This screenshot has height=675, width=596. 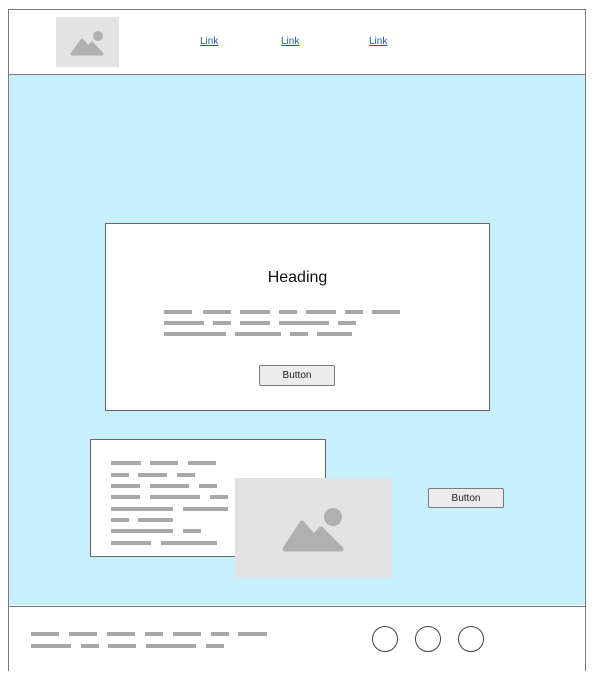 I want to click on nav-link-2: Link, so click(x=290, y=41).